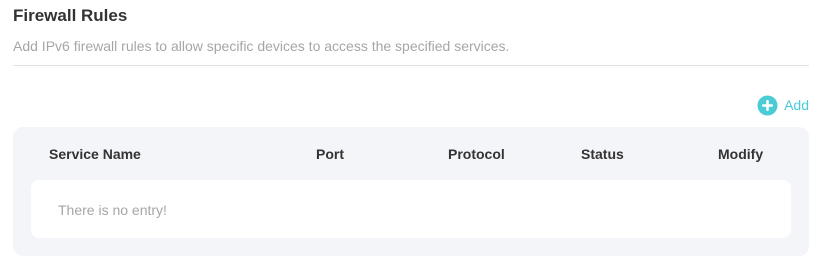 The height and width of the screenshot is (268, 828). Describe the element at coordinates (767, 105) in the screenshot. I see `plus-circle-icon` at that location.